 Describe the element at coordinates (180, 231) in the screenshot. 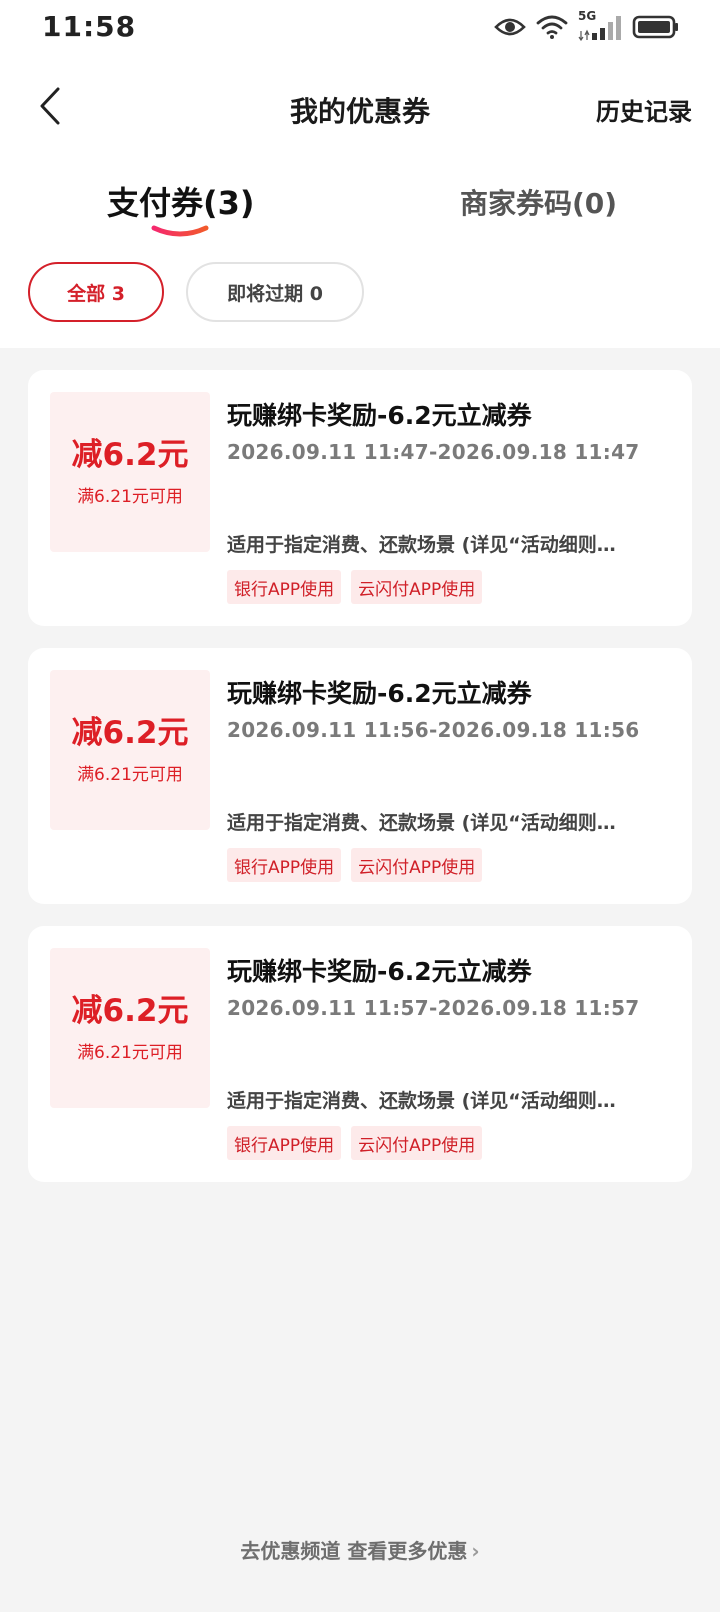

I see `tab-active-indicator` at that location.